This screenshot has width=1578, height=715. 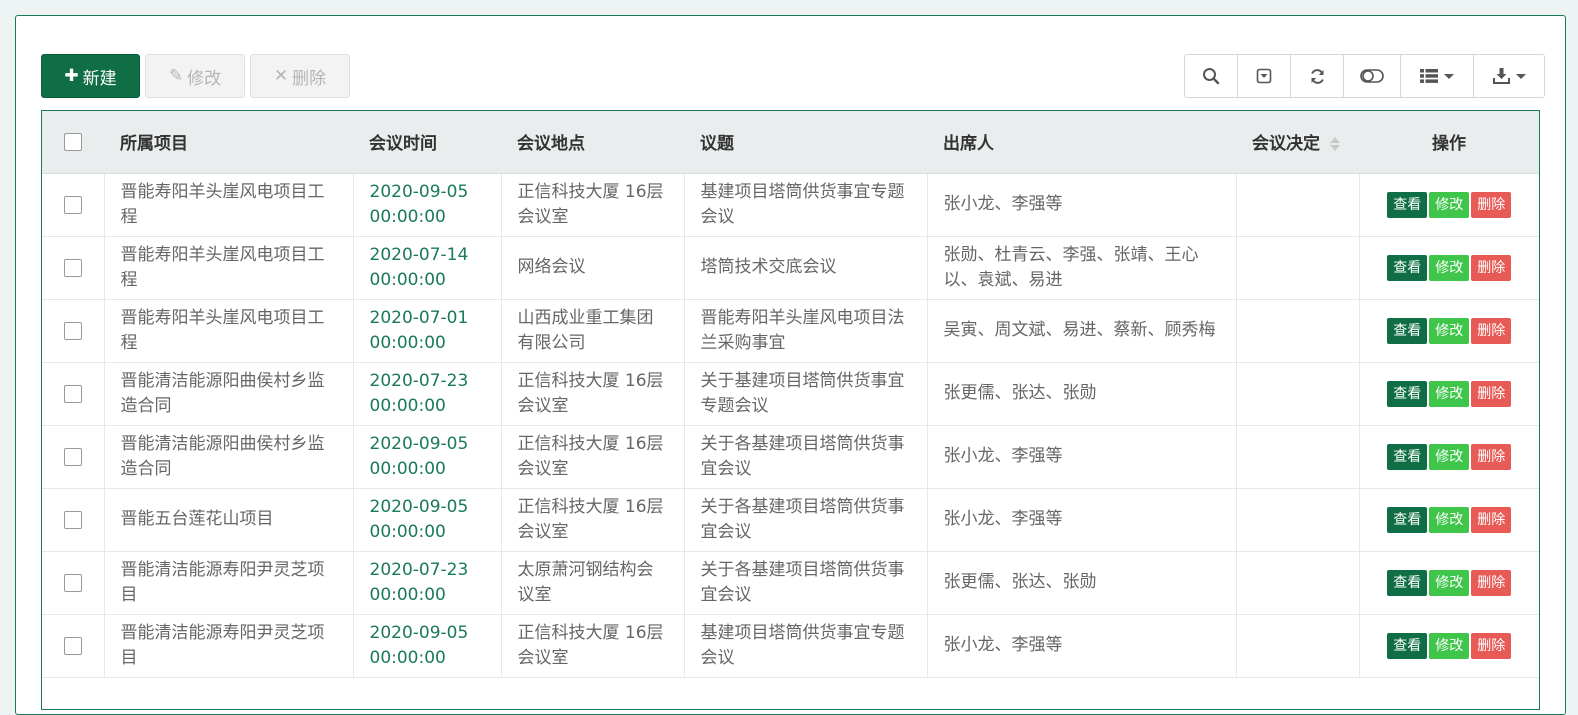 I want to click on header-time: 会议时间, so click(x=427, y=142).